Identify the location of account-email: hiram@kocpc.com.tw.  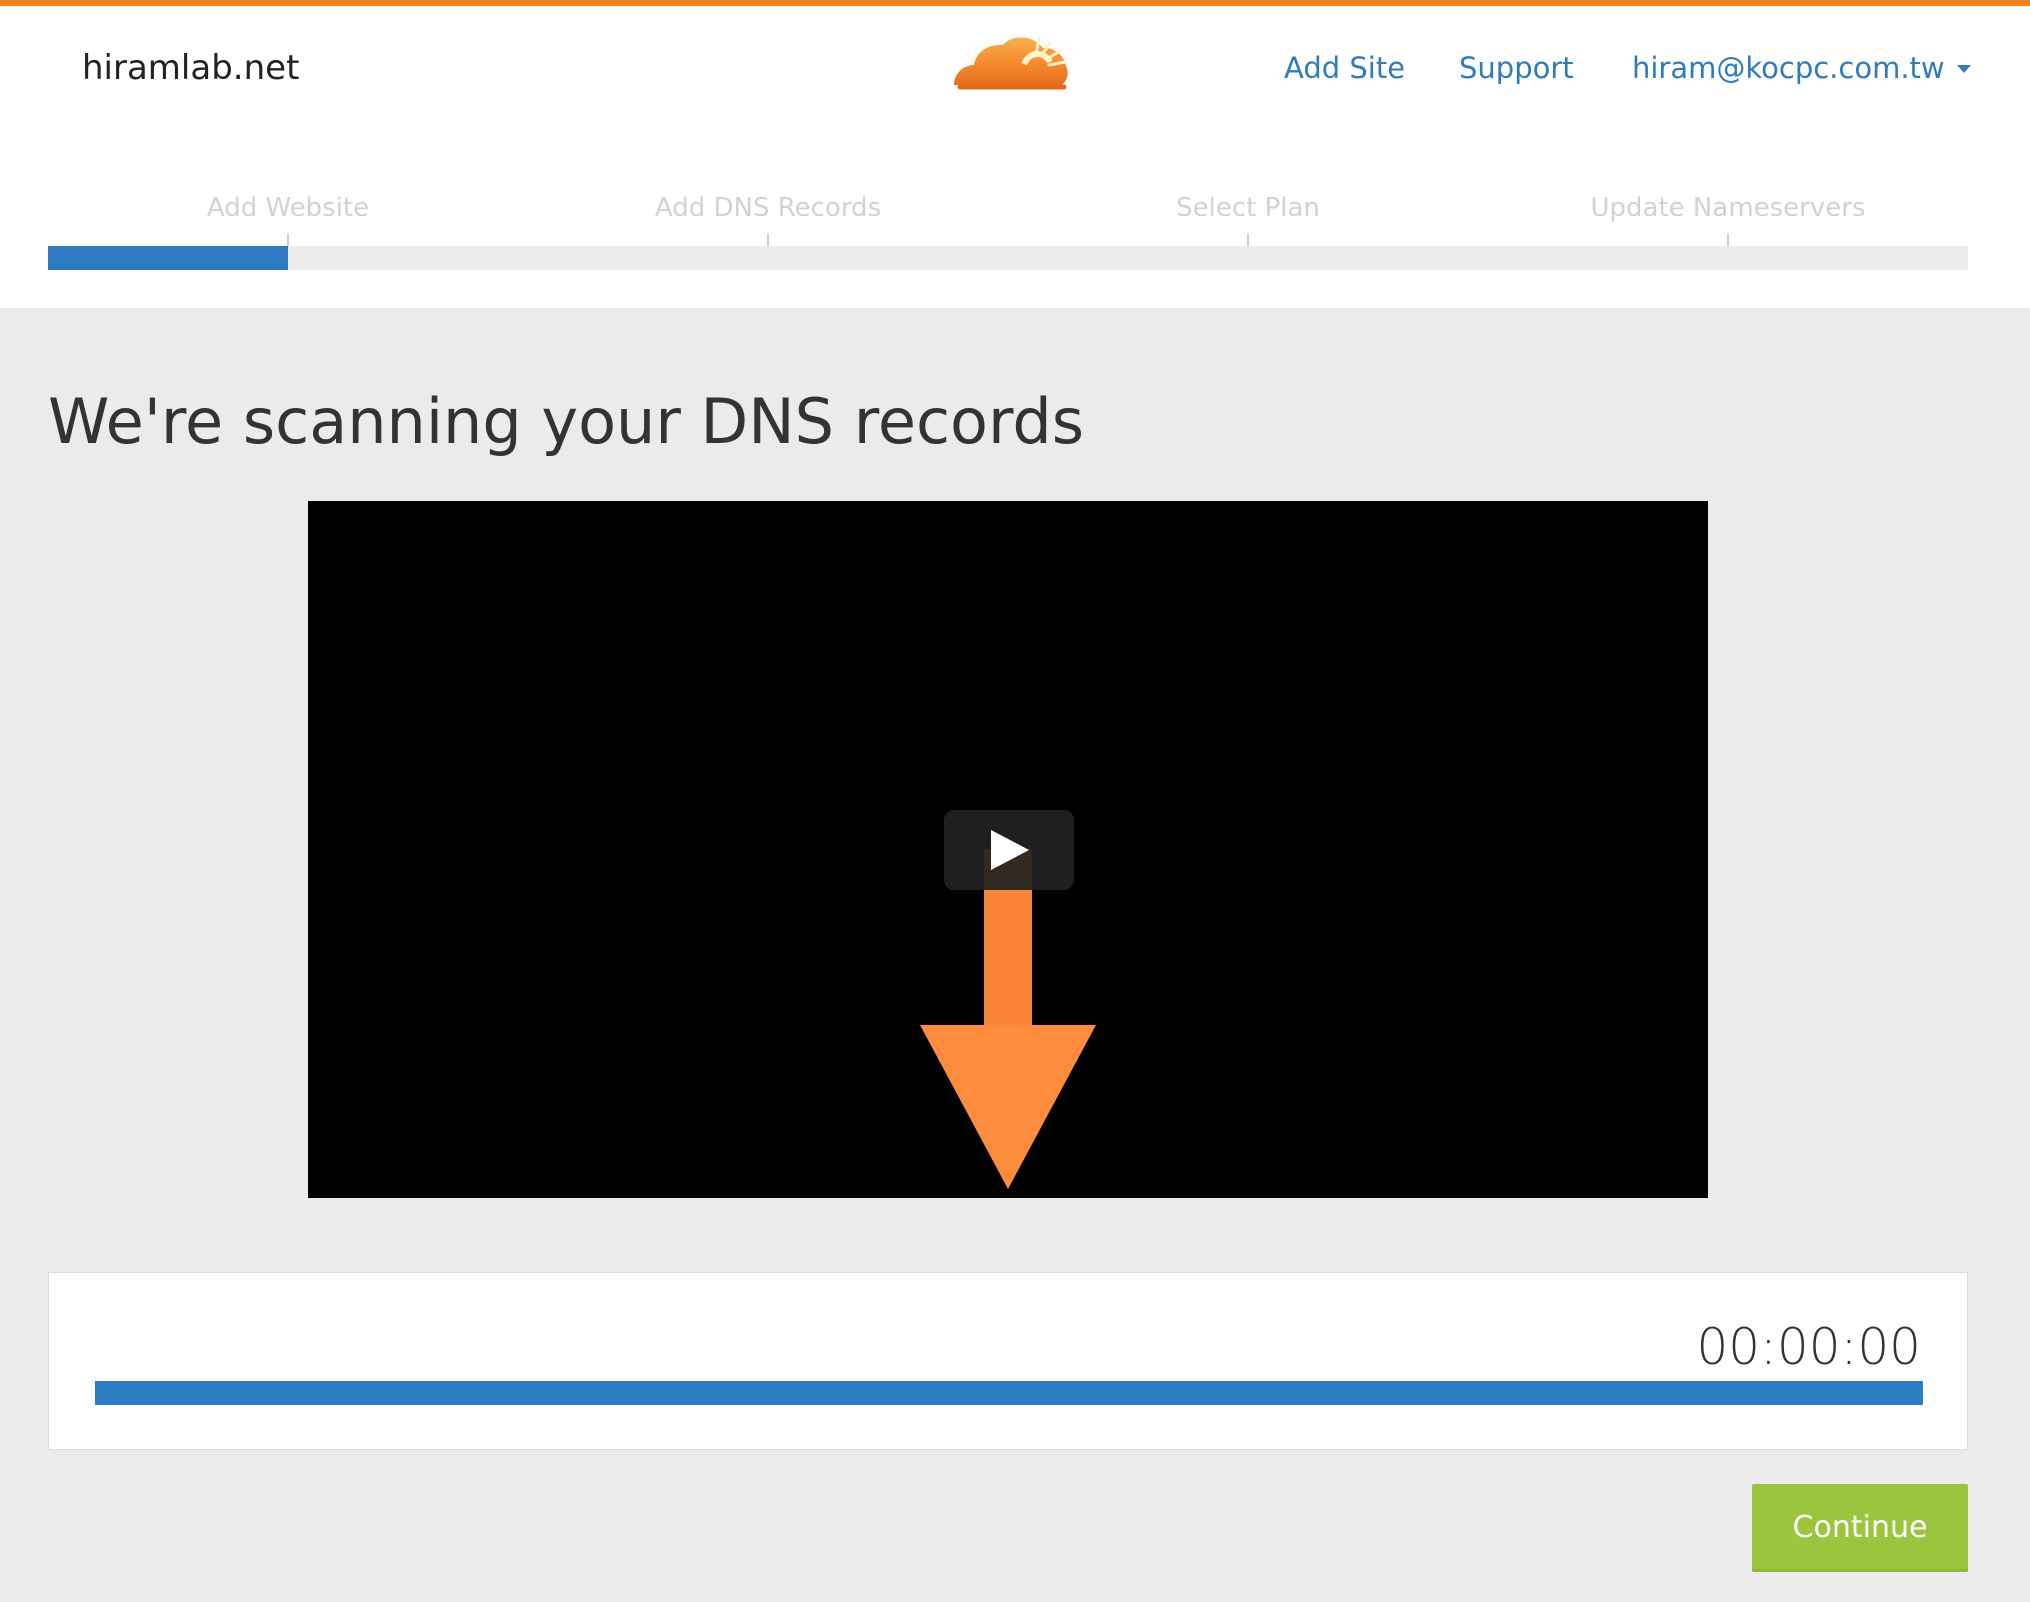
(1788, 68).